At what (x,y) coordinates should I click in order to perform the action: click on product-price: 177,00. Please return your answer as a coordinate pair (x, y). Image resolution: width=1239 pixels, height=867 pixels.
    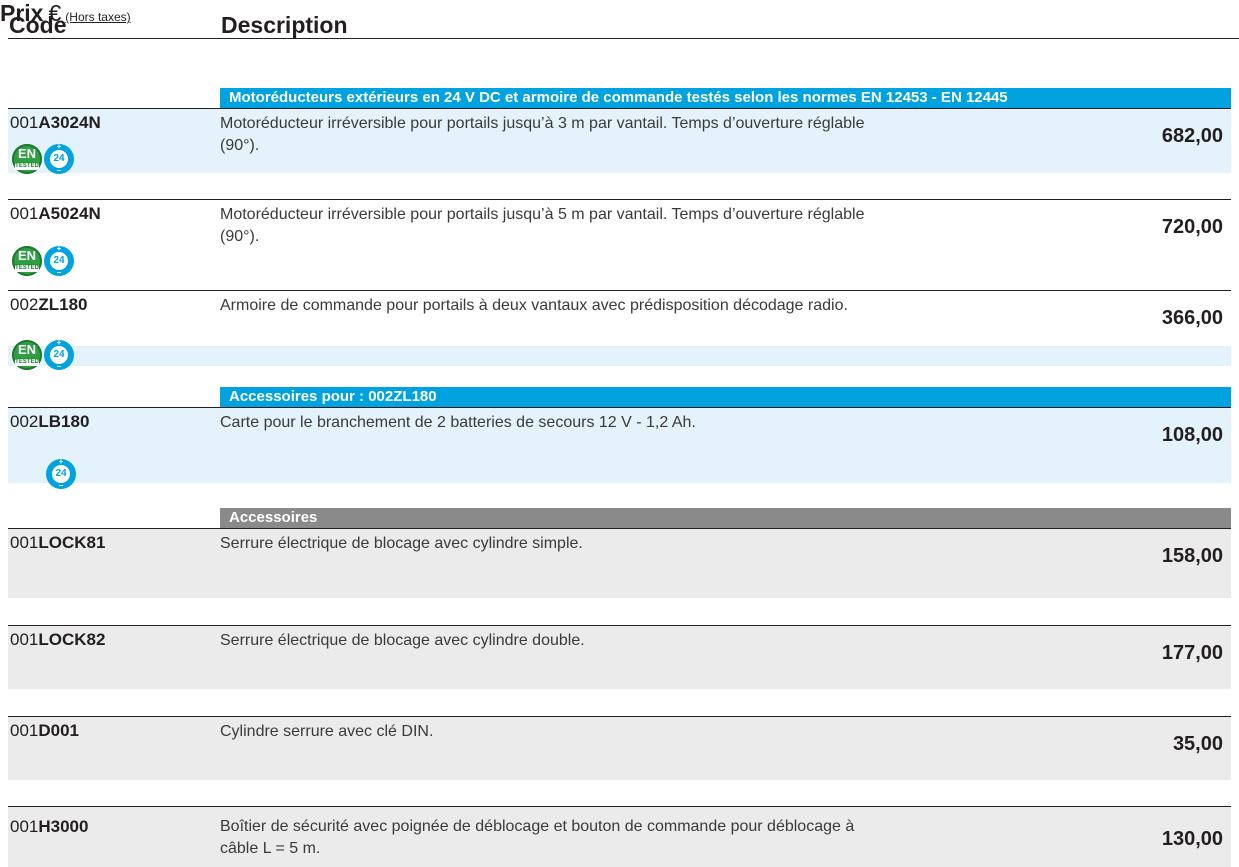
    Looking at the image, I should click on (1192, 653).